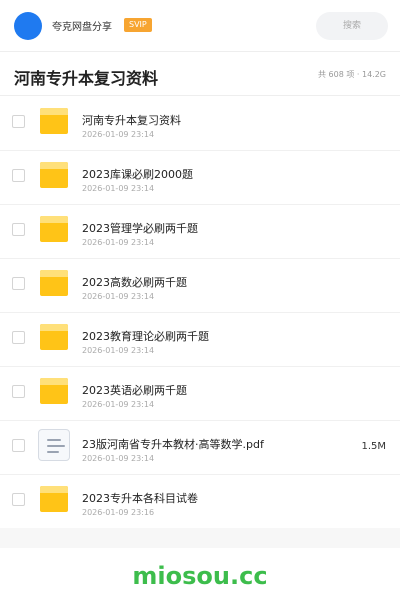 The image size is (400, 600). I want to click on file-name: 2023高数必刷两千题, so click(134, 282).